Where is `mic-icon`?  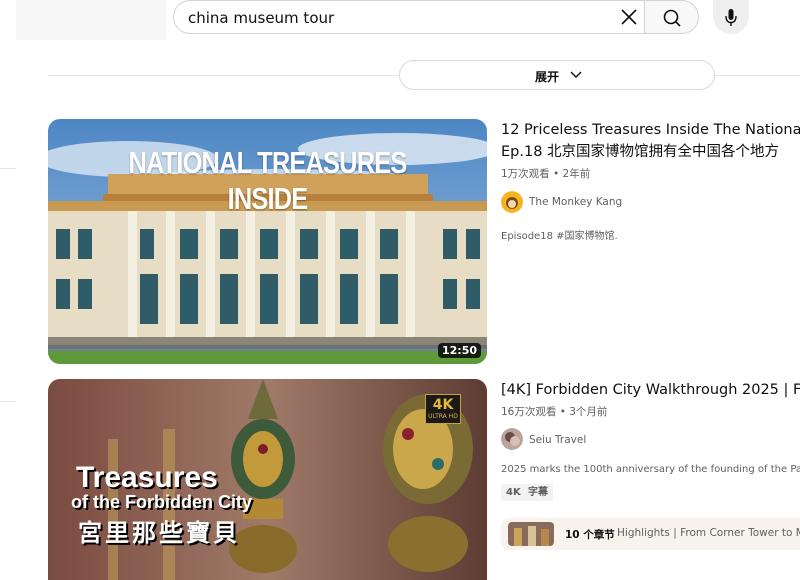 mic-icon is located at coordinates (731, 17).